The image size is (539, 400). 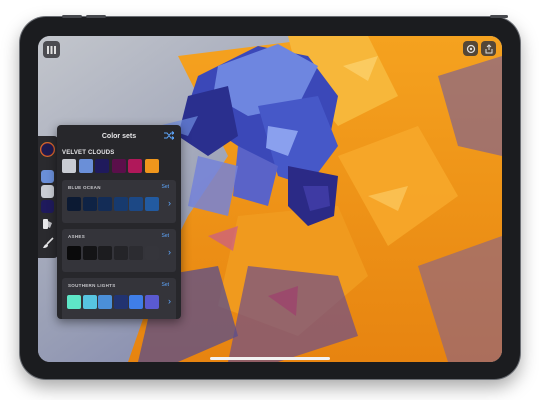 What do you see at coordinates (119, 136) in the screenshot?
I see `panel-title: Color sets` at bounding box center [119, 136].